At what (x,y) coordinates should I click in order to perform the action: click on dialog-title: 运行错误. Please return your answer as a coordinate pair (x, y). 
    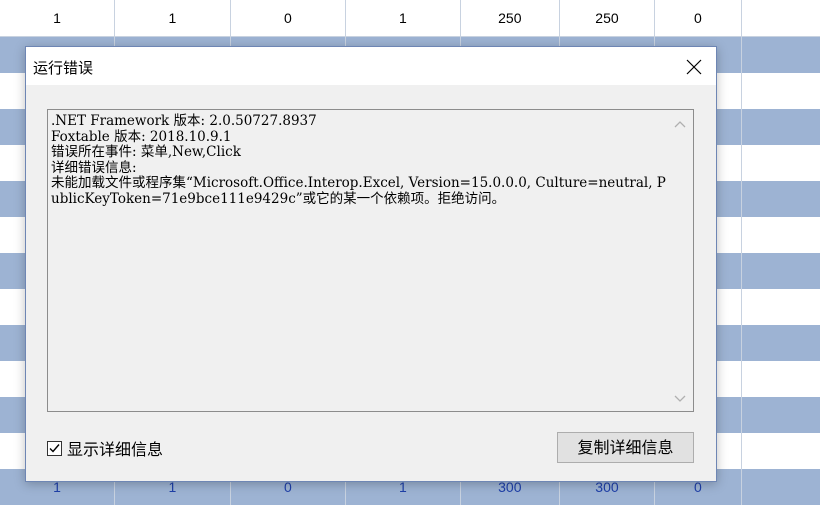
    Looking at the image, I should click on (63, 68).